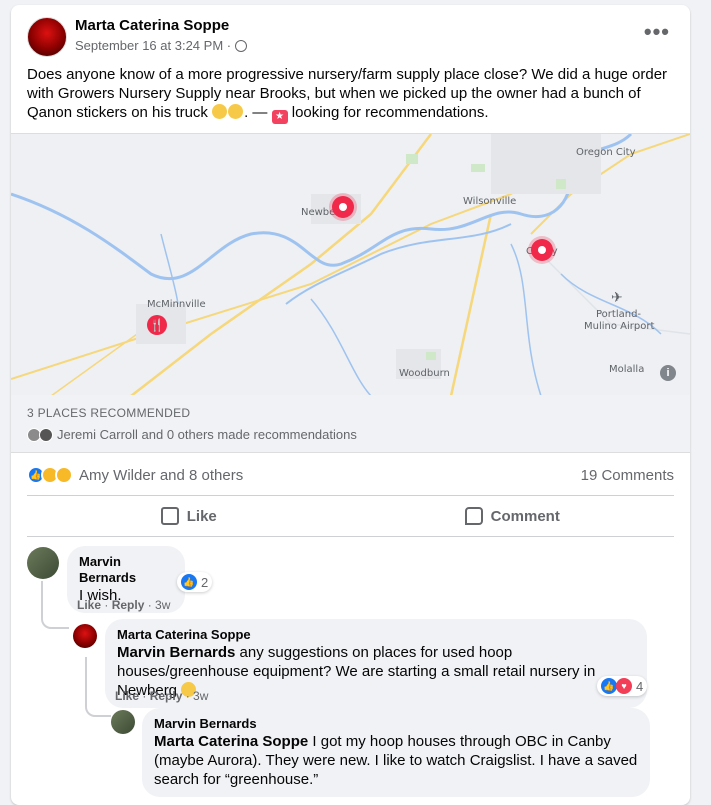 The width and height of the screenshot is (711, 805). I want to click on like-label: Like, so click(201, 516).